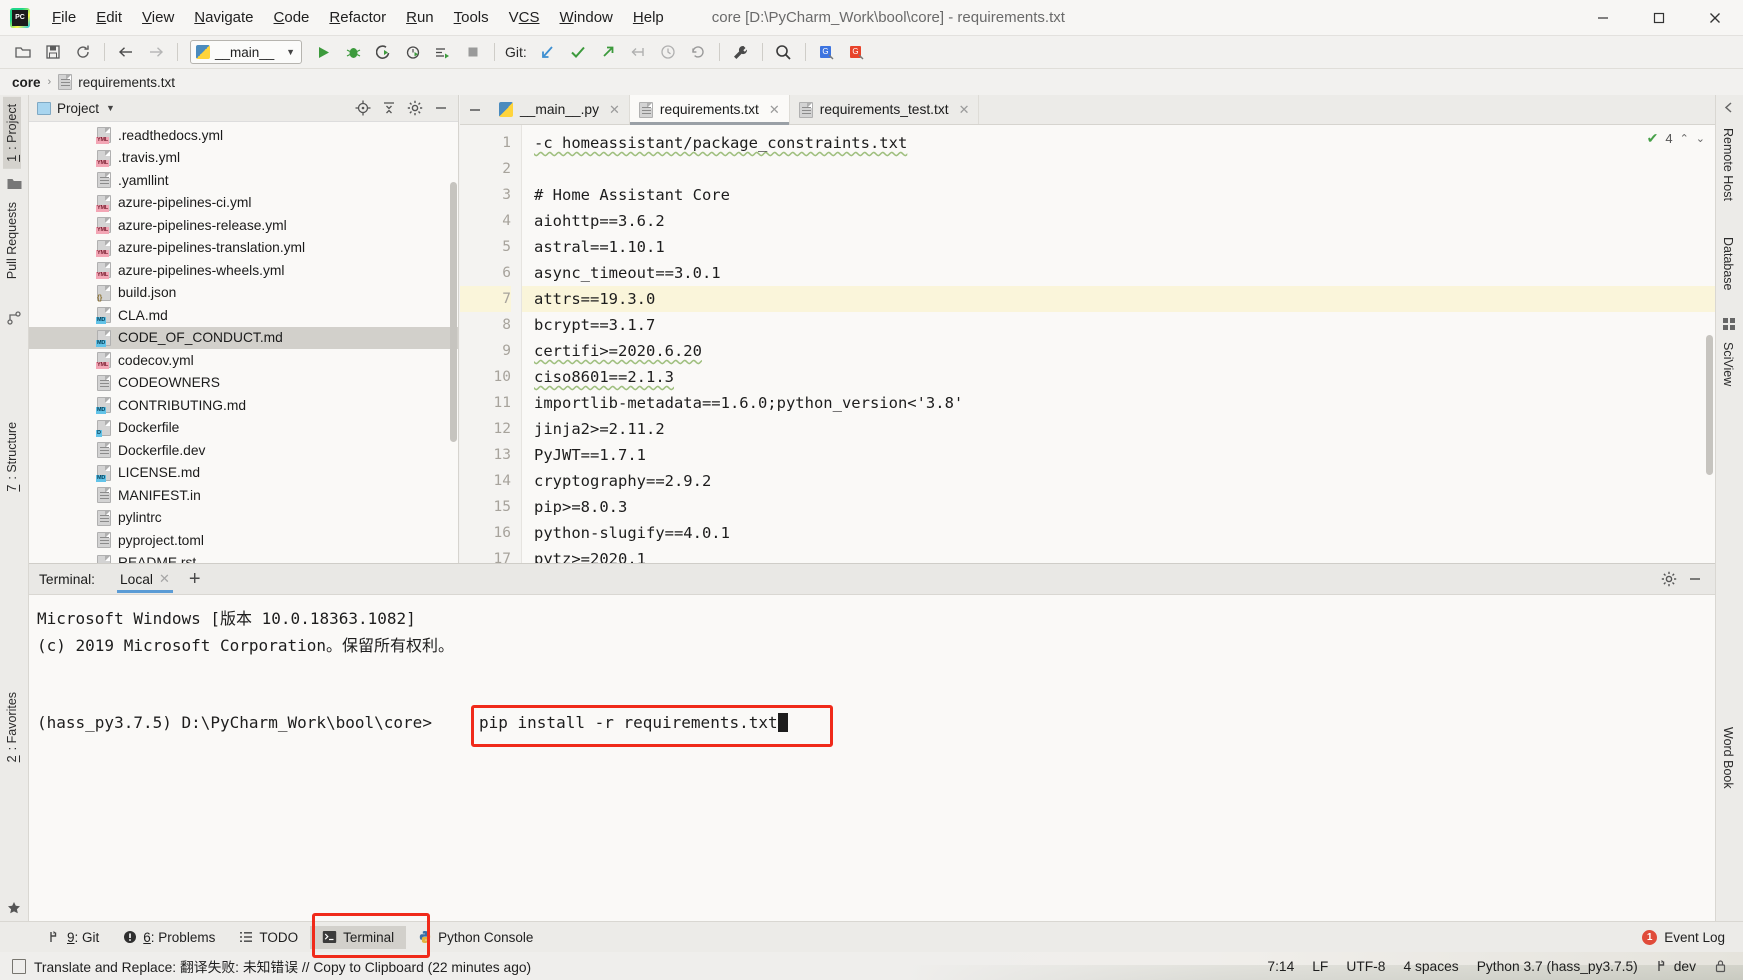 The image size is (1743, 980). I want to click on settings-wrench-icon, so click(741, 52).